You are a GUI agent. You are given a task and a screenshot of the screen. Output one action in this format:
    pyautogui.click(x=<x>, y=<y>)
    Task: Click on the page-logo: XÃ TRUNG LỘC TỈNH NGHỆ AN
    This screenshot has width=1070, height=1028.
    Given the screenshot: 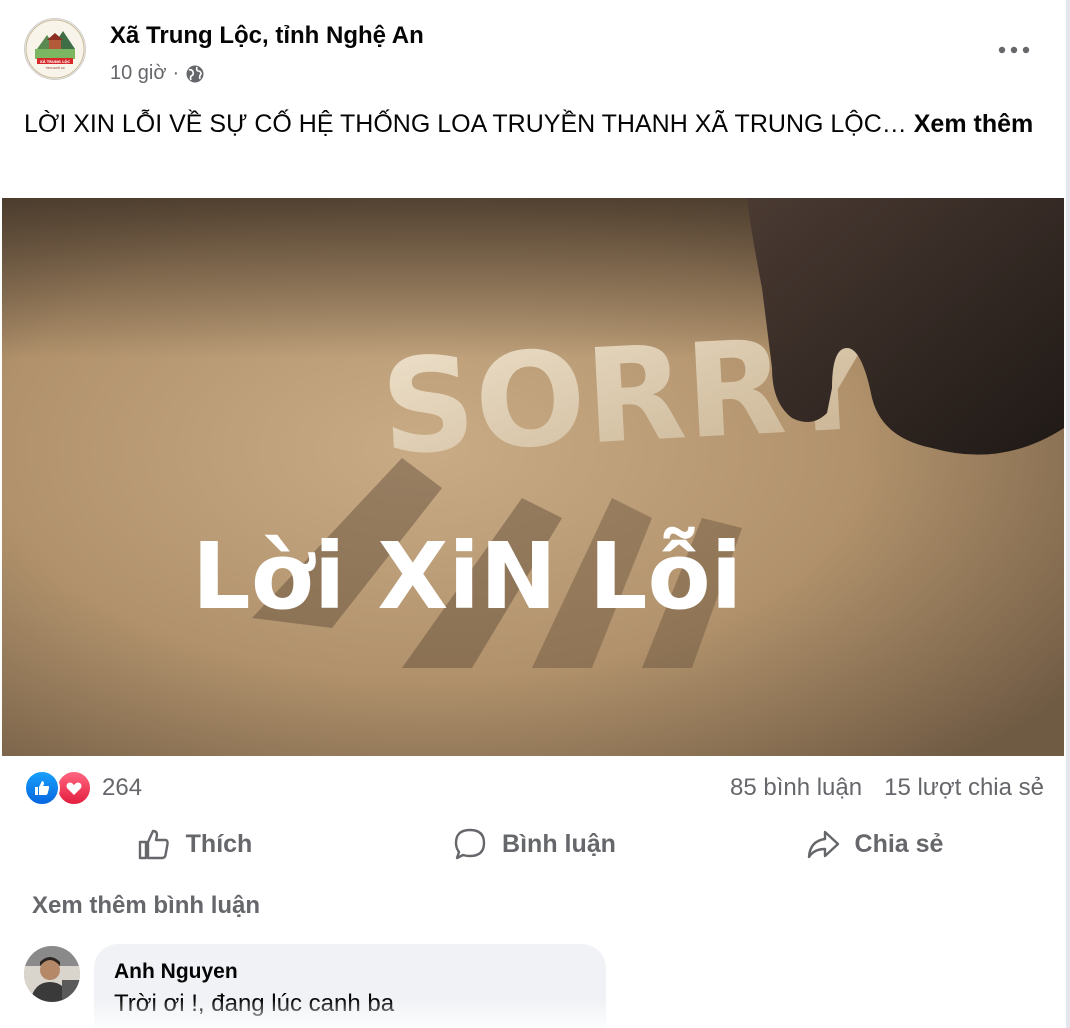 What is the action you would take?
    pyautogui.click(x=55, y=49)
    